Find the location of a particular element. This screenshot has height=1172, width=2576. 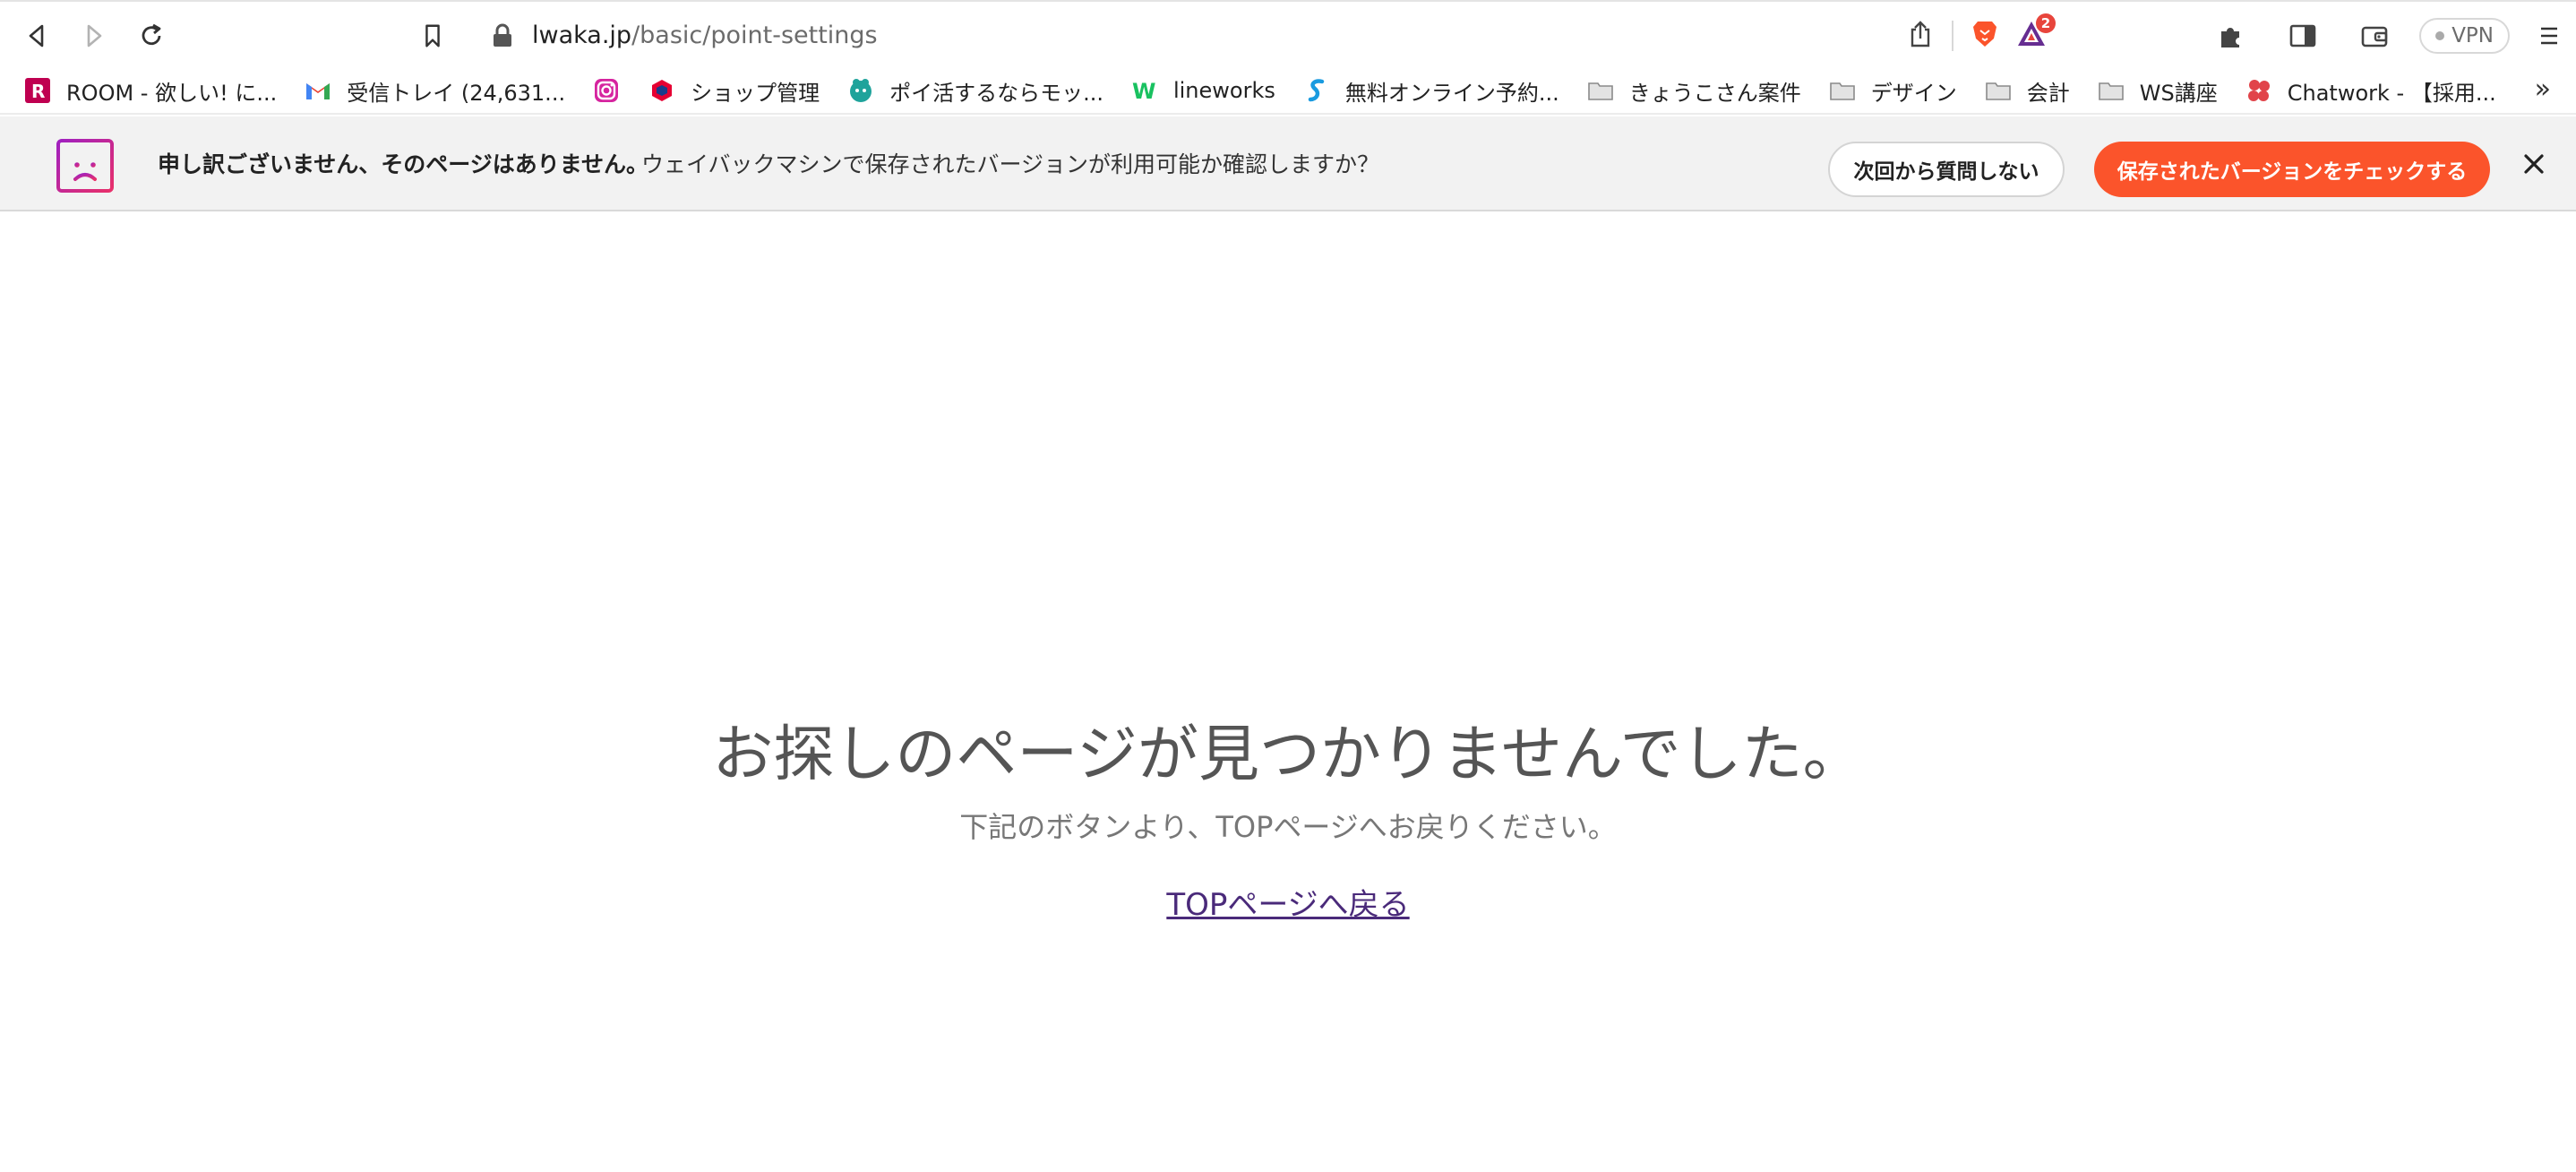

back-button is located at coordinates (36, 35).